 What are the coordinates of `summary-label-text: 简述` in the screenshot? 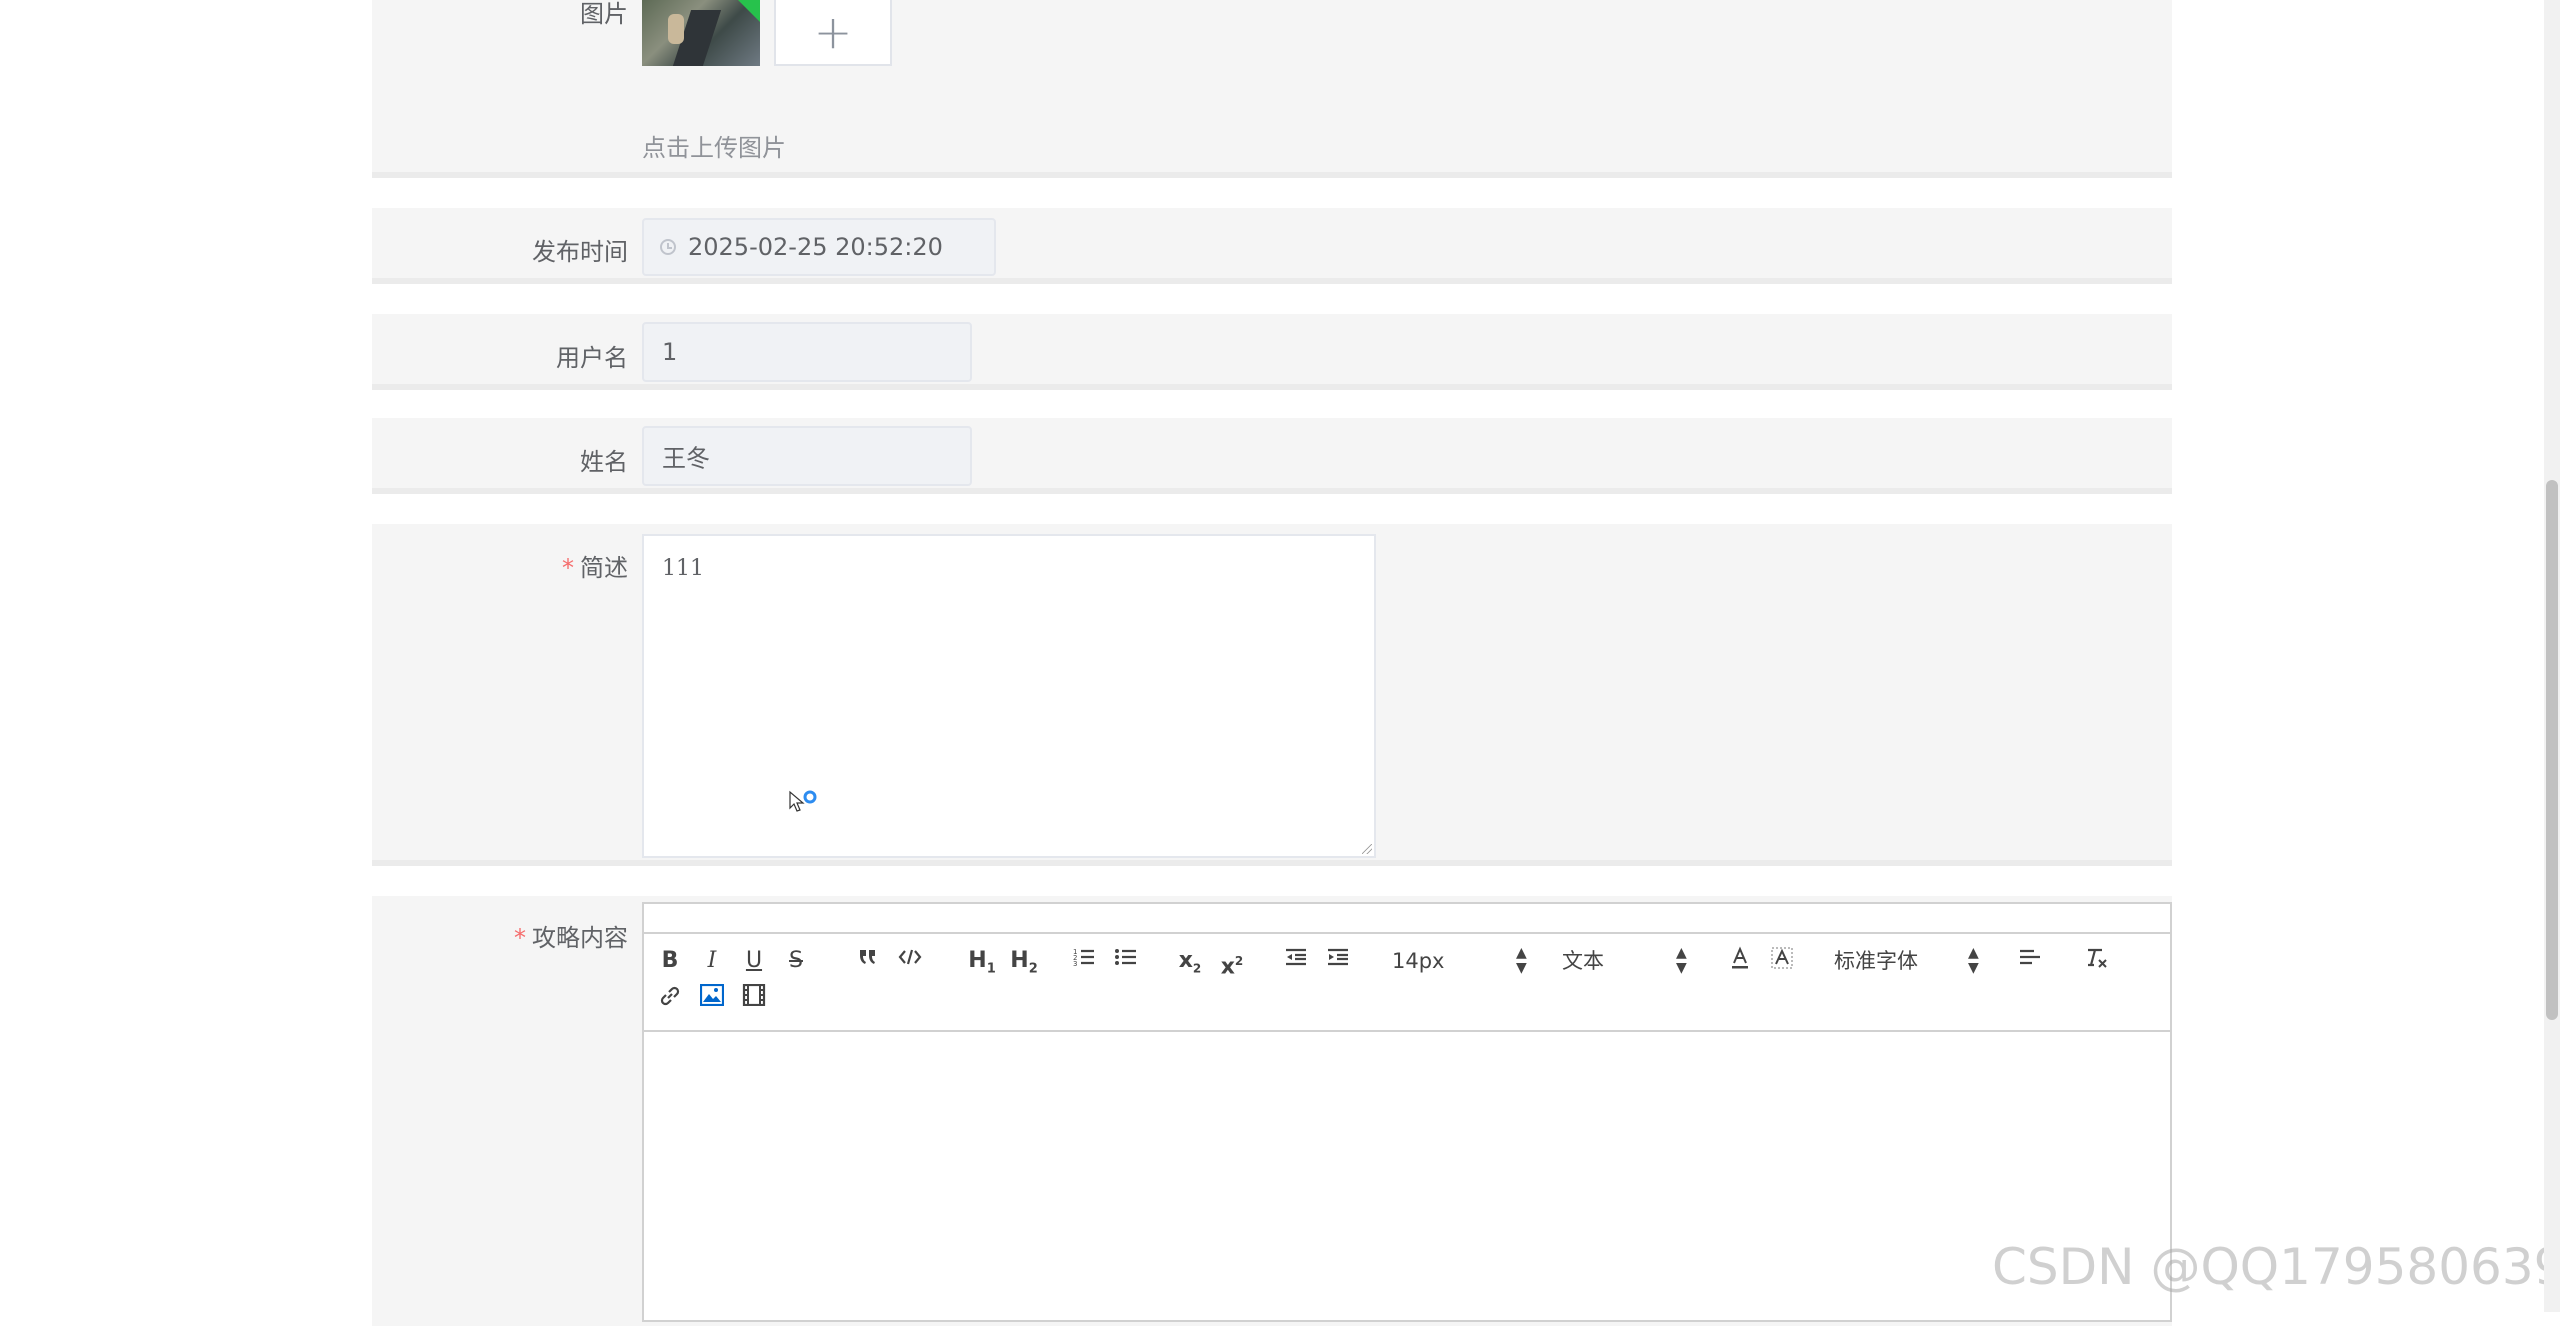 It's located at (604, 568).